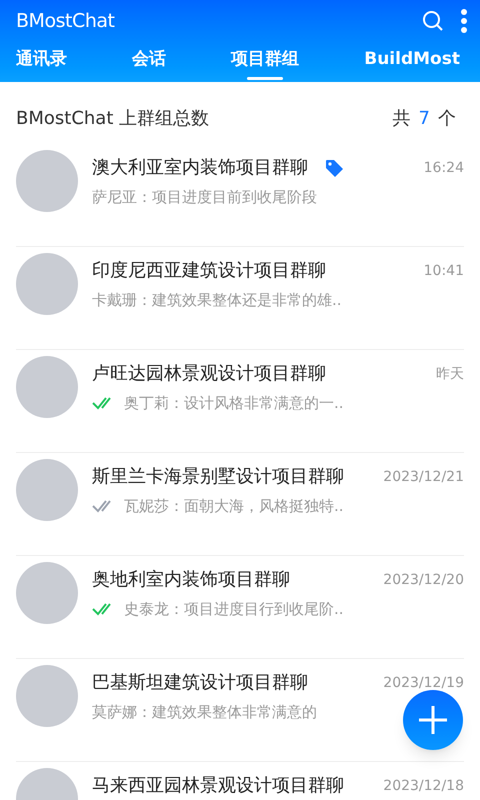 The image size is (480, 800). I want to click on plus-icon, so click(433, 720).